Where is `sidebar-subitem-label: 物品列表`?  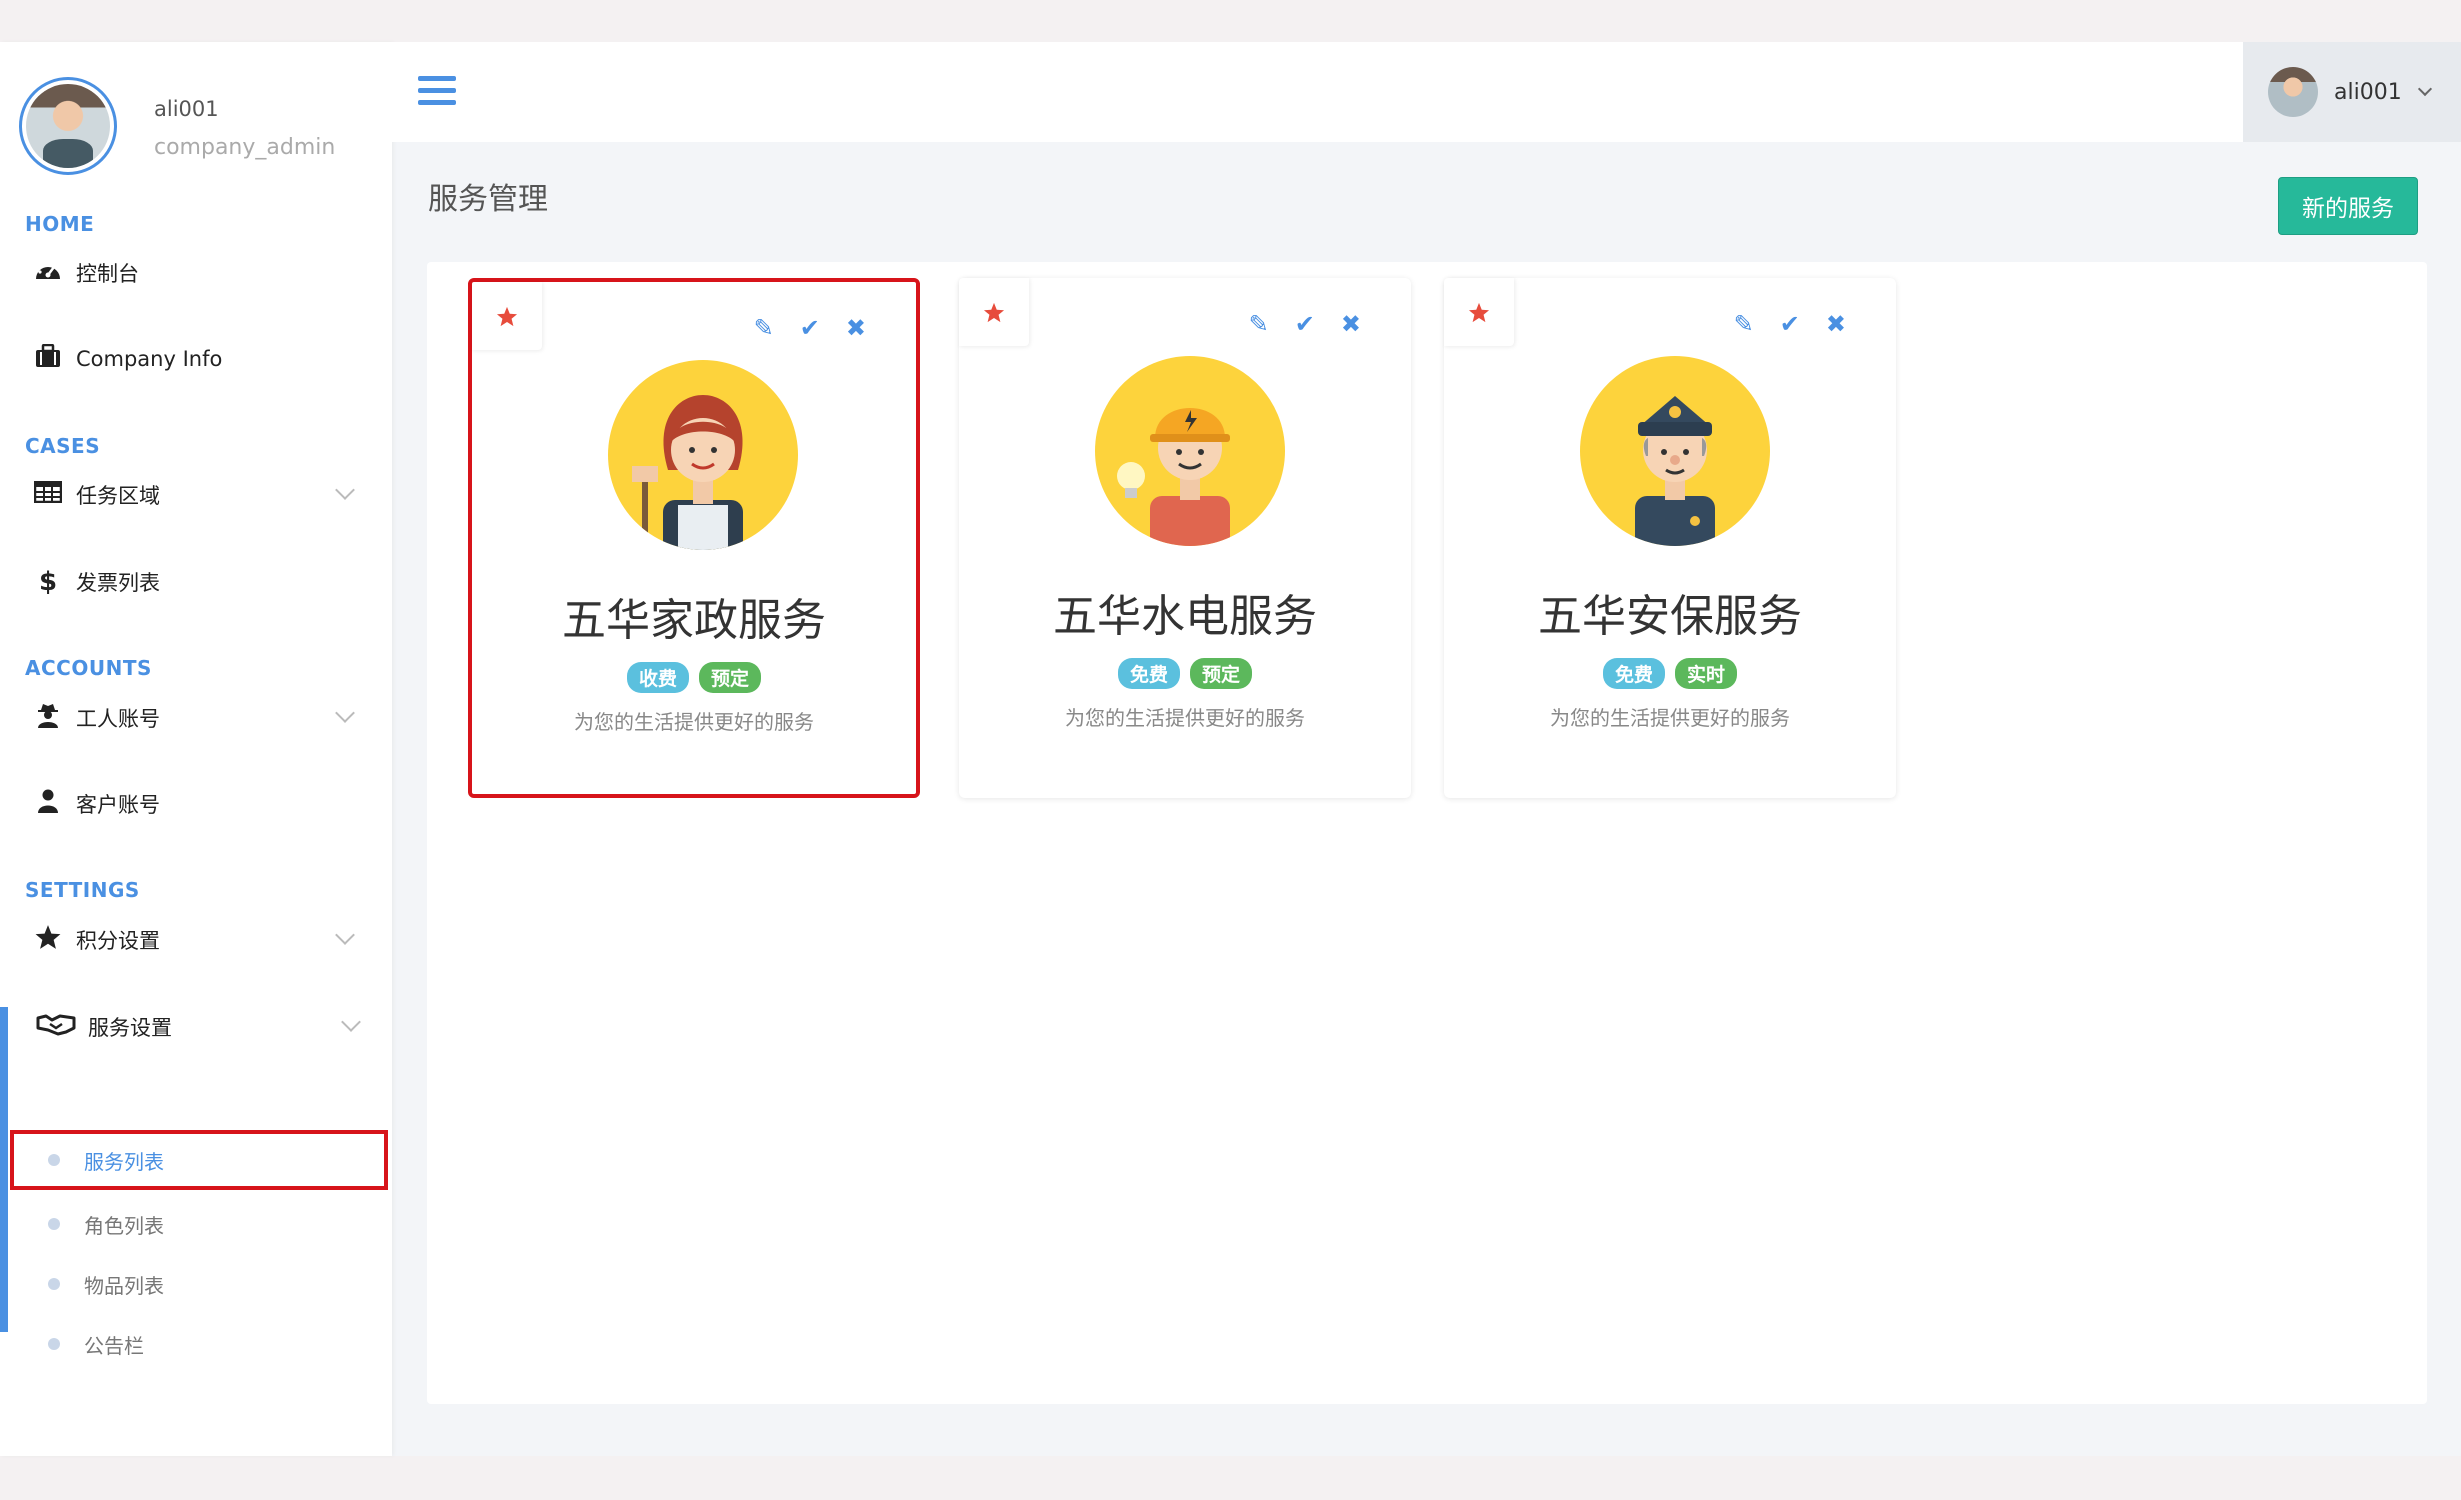 sidebar-subitem-label: 物品列表 is located at coordinates (124, 1285).